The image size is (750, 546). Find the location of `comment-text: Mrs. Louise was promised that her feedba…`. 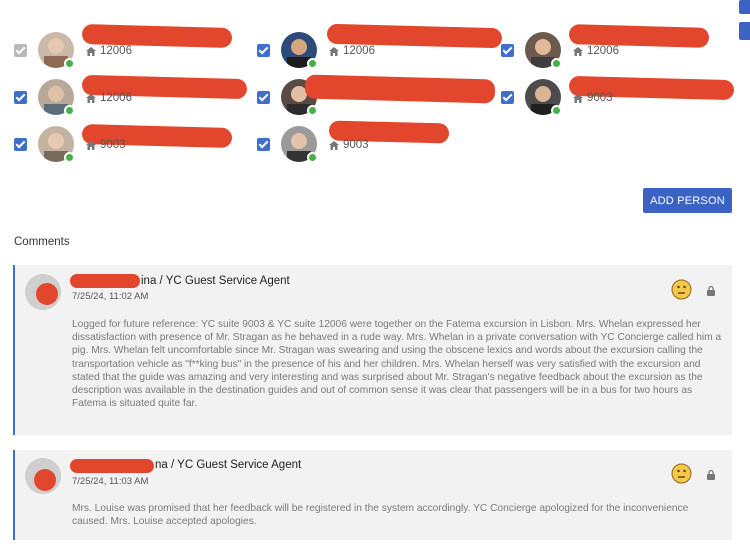

comment-text: Mrs. Louise was promised that her feedba… is located at coordinates (380, 515).